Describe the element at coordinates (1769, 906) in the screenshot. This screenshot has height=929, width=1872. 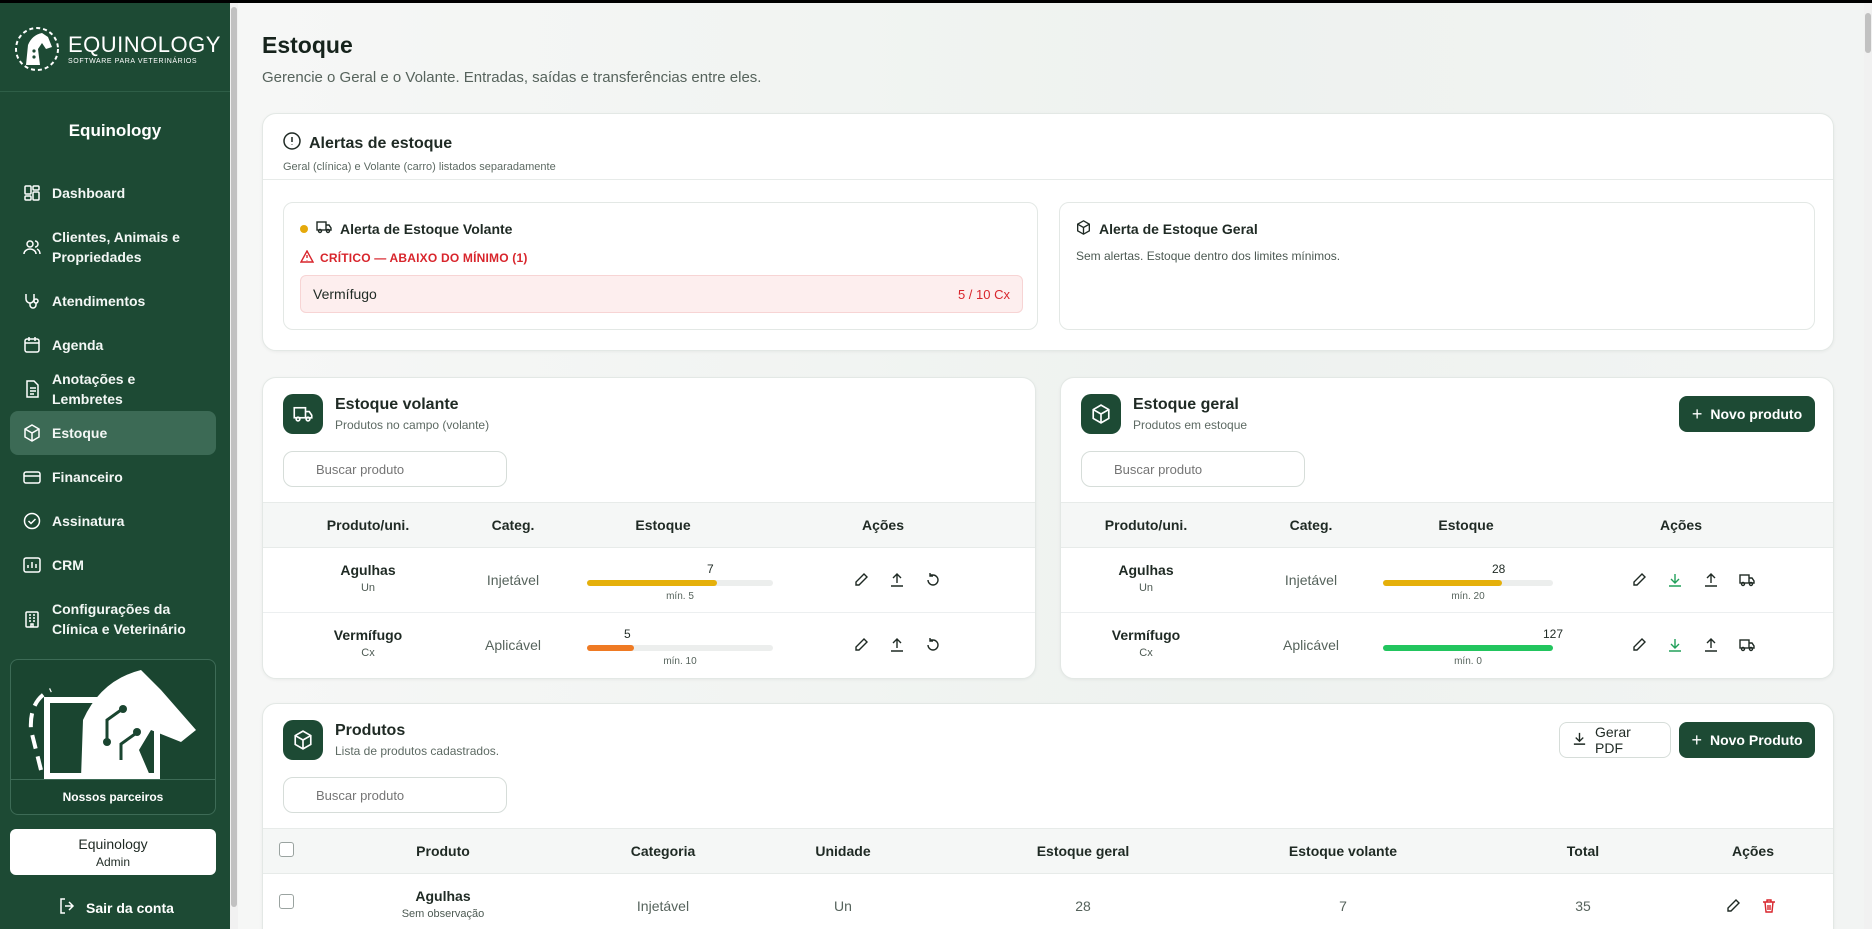
I see `trash-icon` at that location.